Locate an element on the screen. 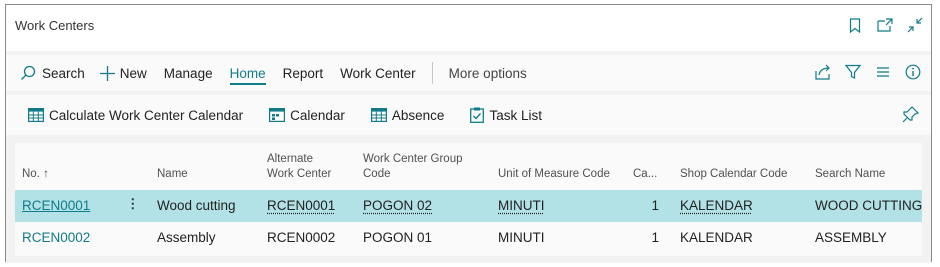  header-alt-line2: Work Center is located at coordinates (299, 174).